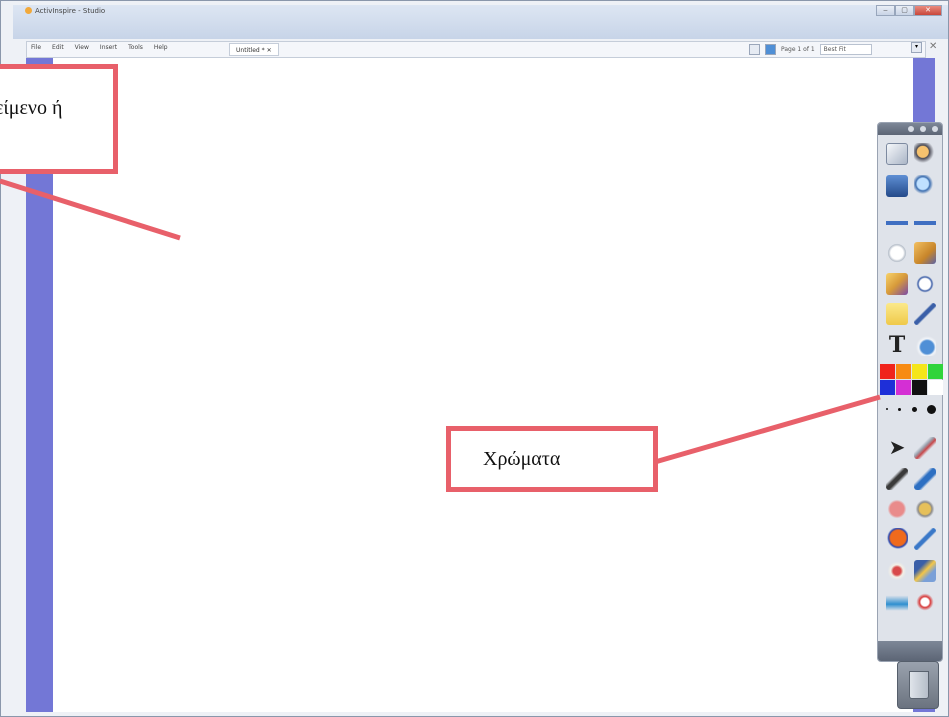 The height and width of the screenshot is (717, 949). What do you see at coordinates (935, 129) in the screenshot?
I see `toolbox-pin-icon` at bounding box center [935, 129].